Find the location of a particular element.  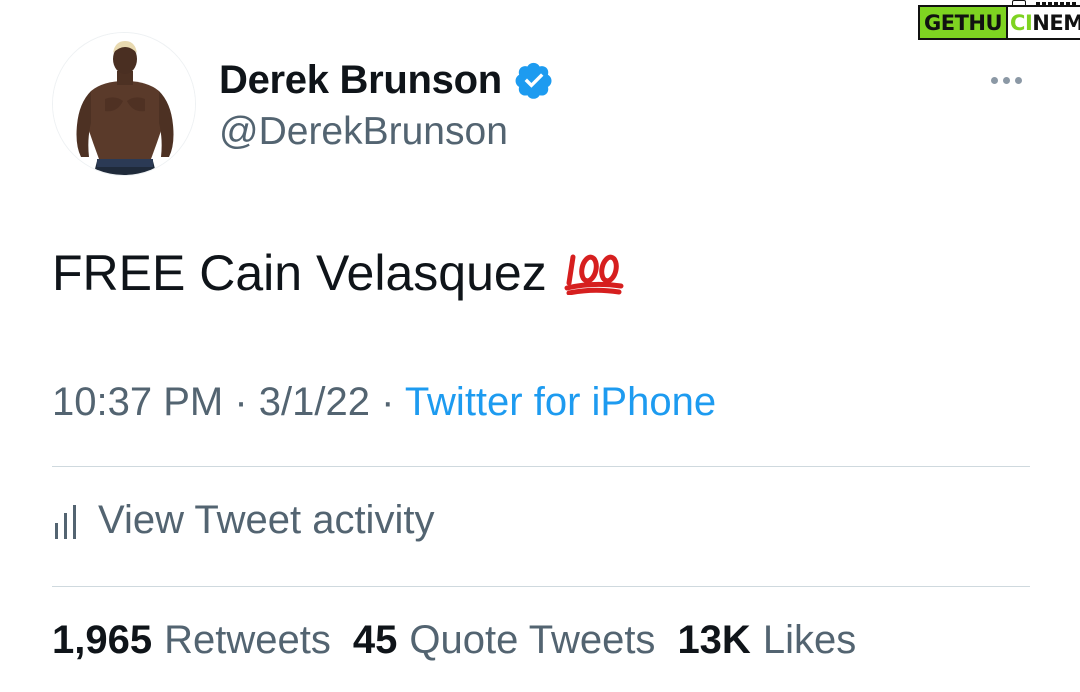

avatar is located at coordinates (124, 104).